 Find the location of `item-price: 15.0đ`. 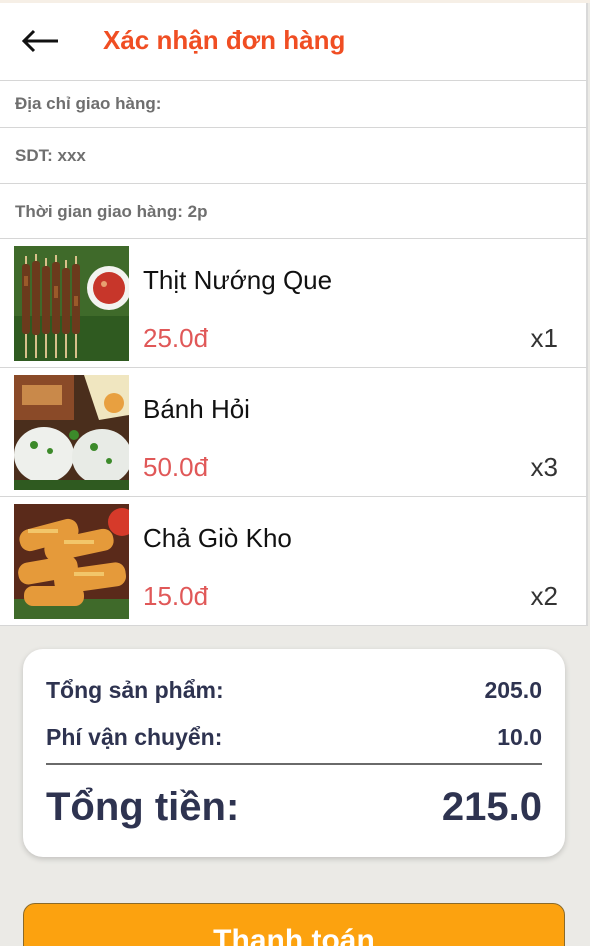

item-price: 15.0đ is located at coordinates (176, 596).